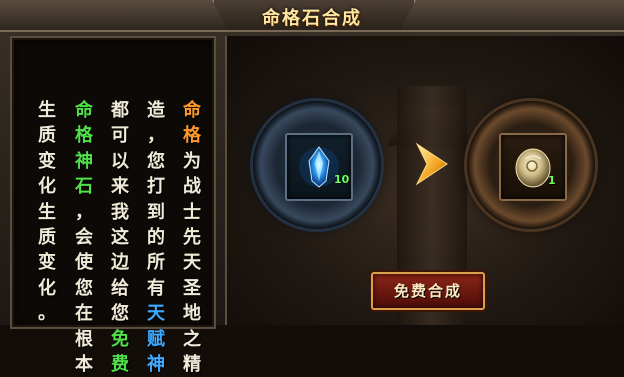  I want to click on description-char: 来, so click(120, 187).